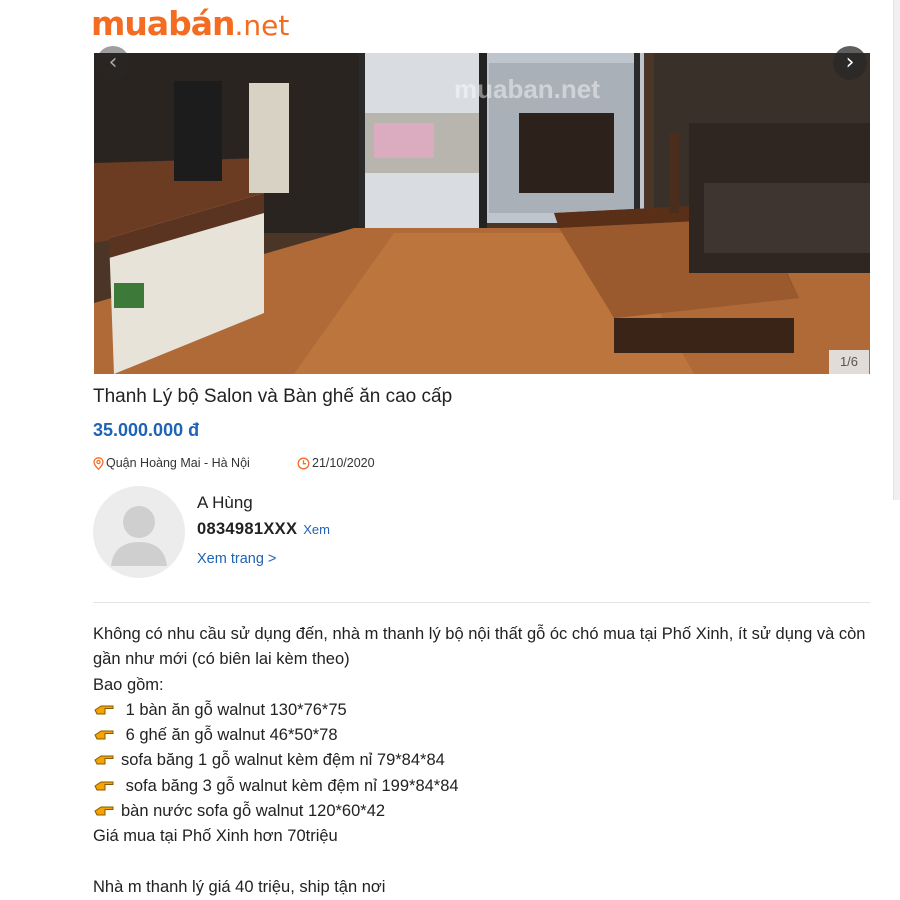  Describe the element at coordinates (481, 602) in the screenshot. I see `divider` at that location.